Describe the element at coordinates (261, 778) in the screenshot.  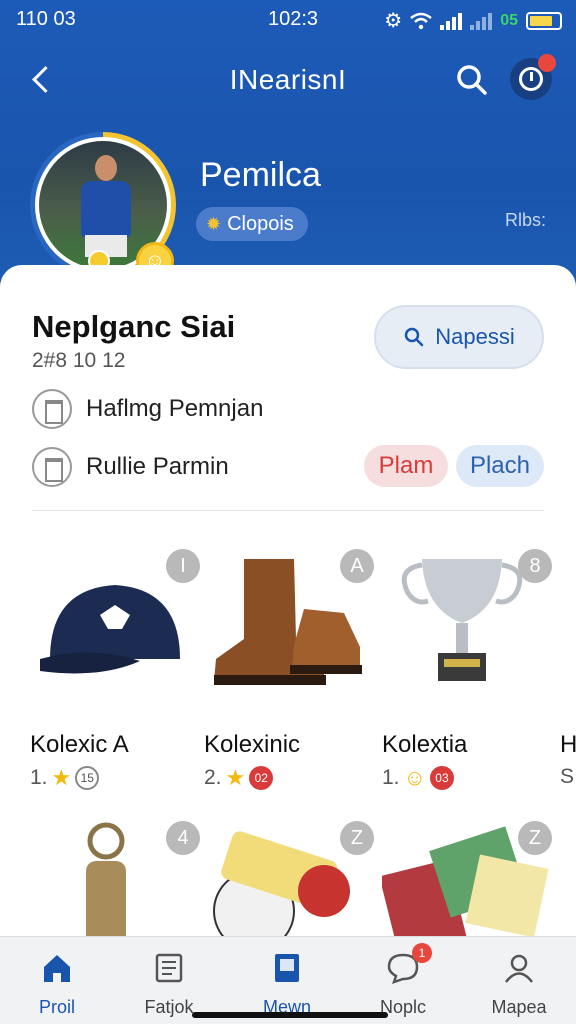
I see `item-badge: 02` at that location.